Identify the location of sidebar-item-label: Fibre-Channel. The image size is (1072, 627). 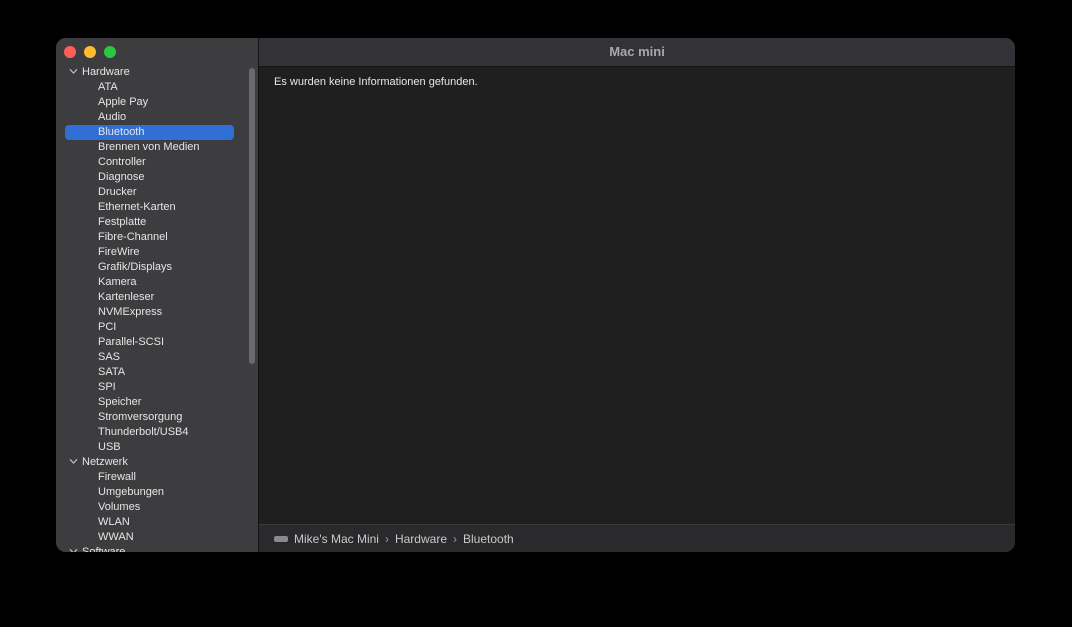
(133, 237).